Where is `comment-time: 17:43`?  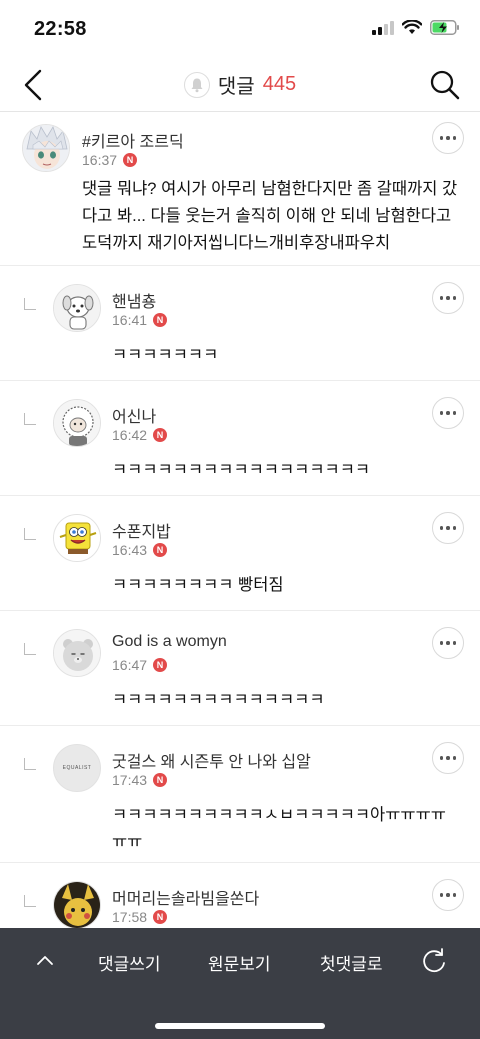 comment-time: 17:43 is located at coordinates (130, 780).